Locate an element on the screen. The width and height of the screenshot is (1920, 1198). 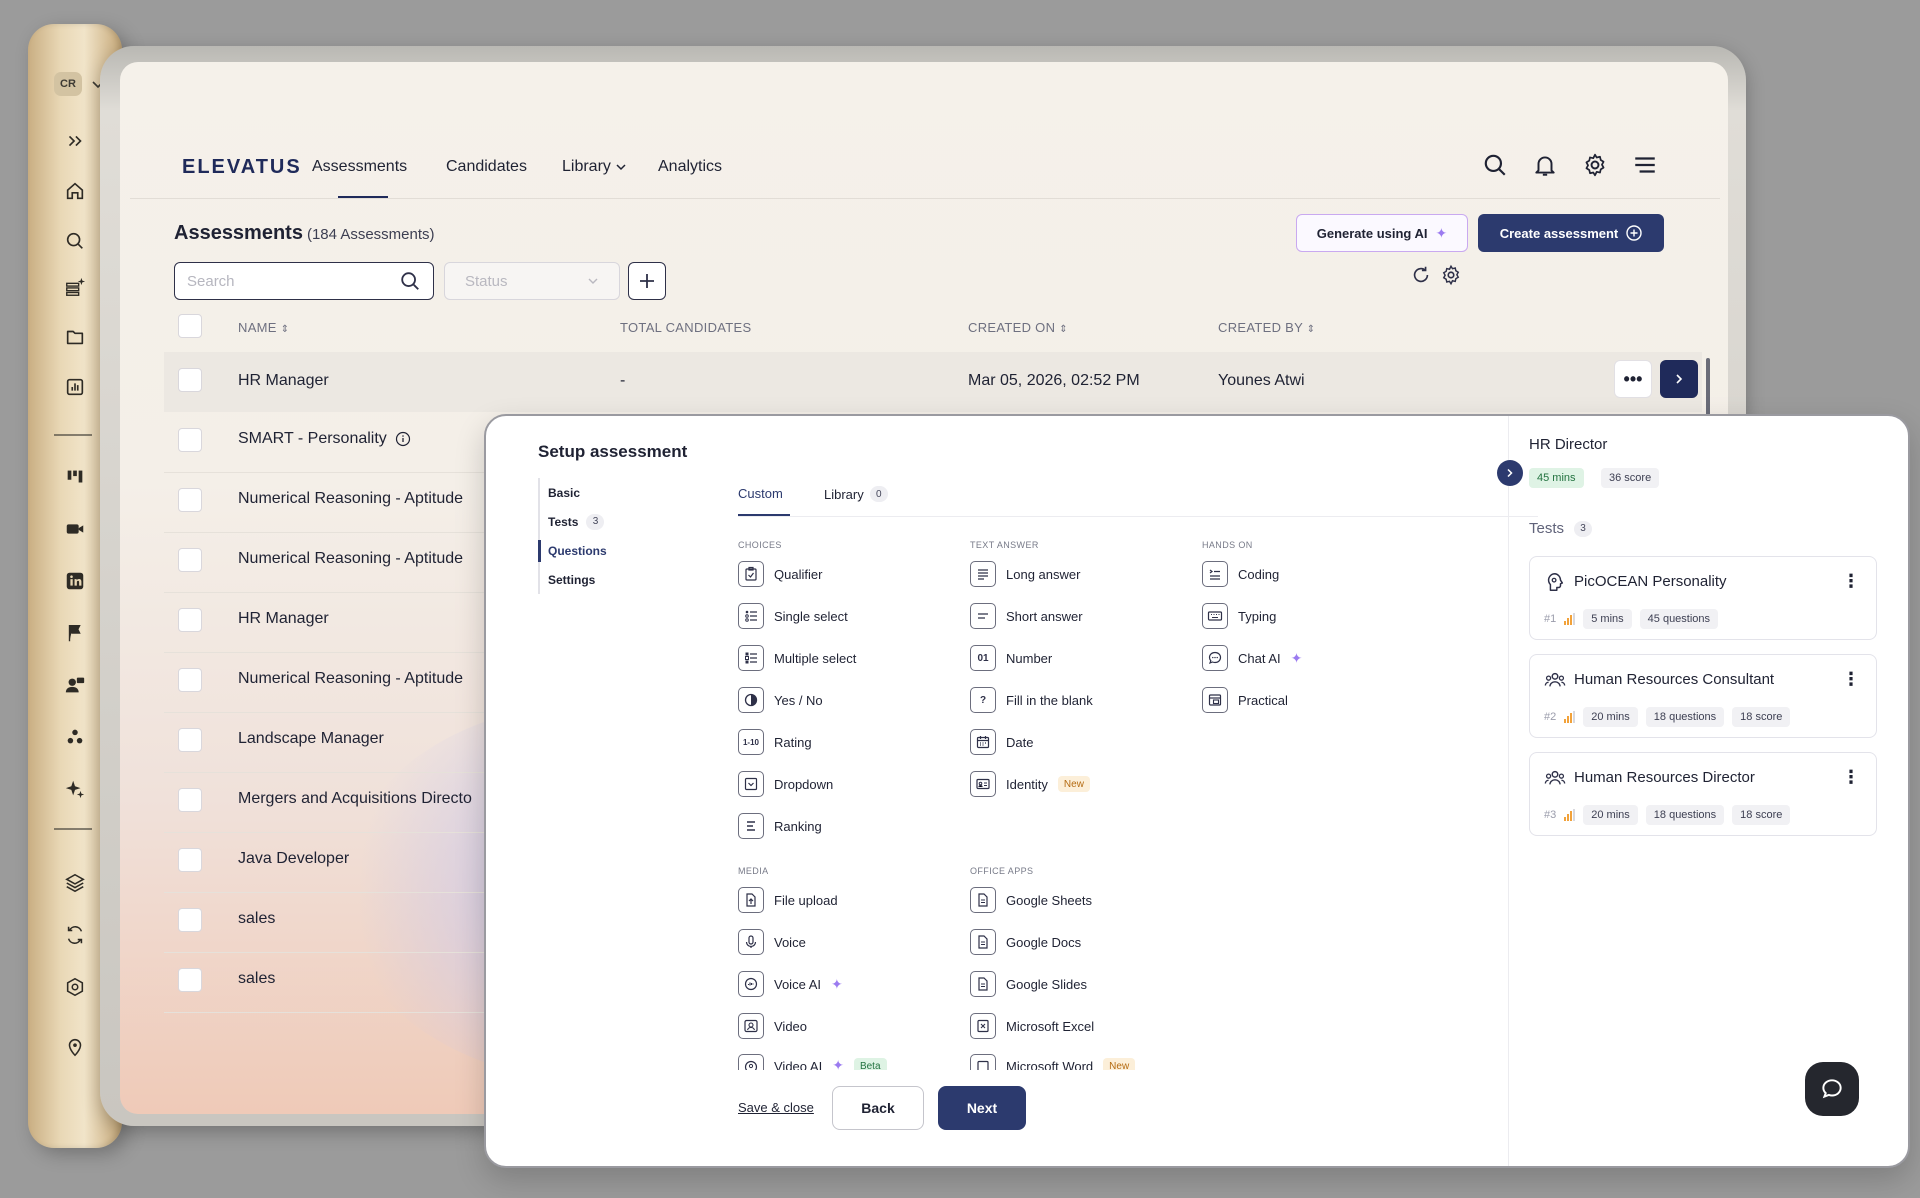
question-type-google-sheets: Google Sheets is located at coordinates (1031, 900).